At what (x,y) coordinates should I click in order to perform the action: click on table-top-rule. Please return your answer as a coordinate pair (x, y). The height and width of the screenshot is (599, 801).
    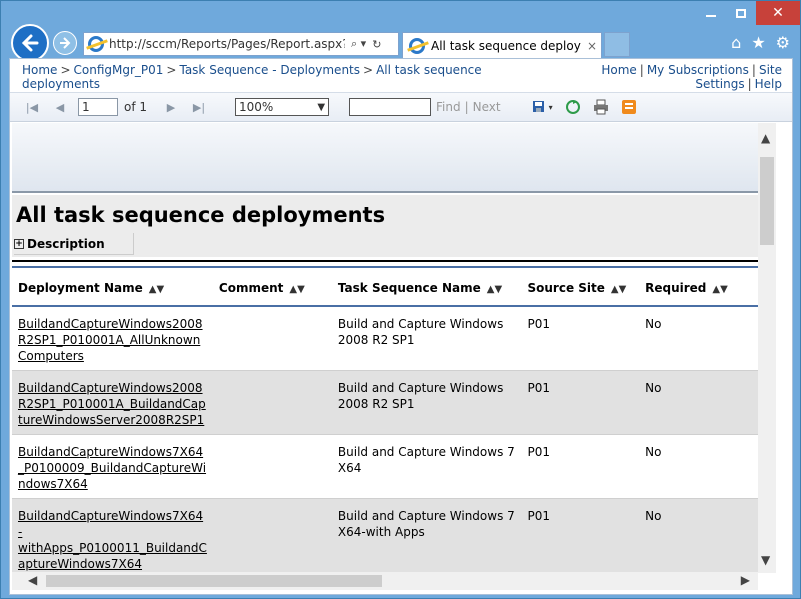
    Looking at the image, I should click on (385, 267).